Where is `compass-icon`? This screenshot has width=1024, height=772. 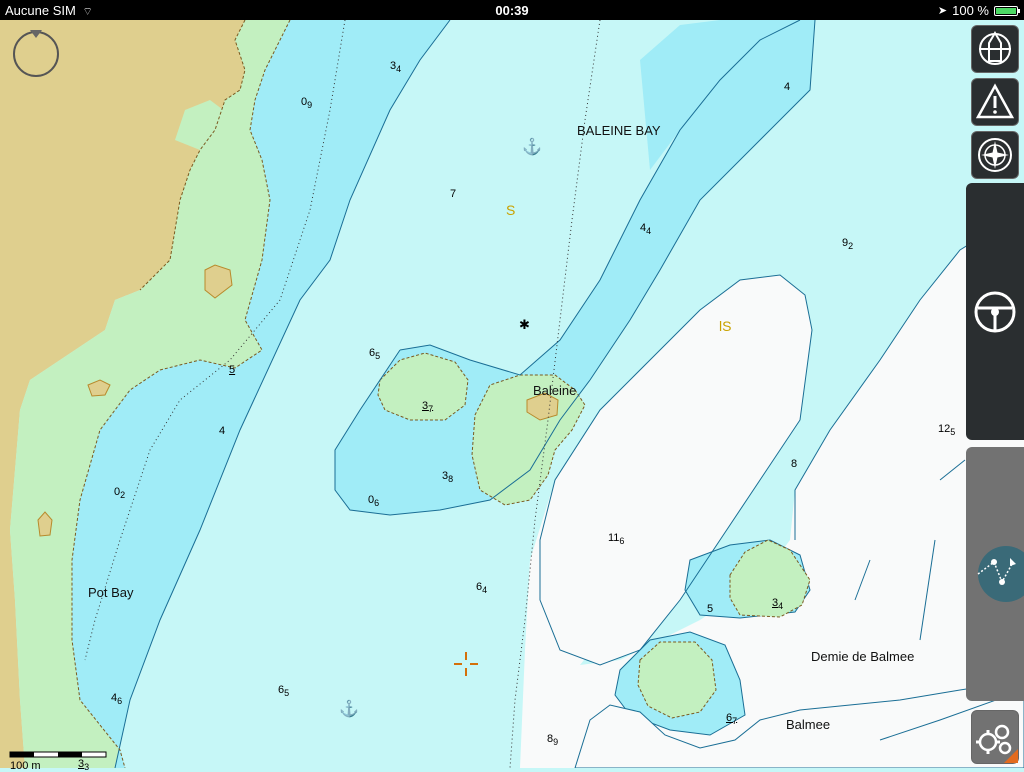 compass-icon is located at coordinates (995, 155).